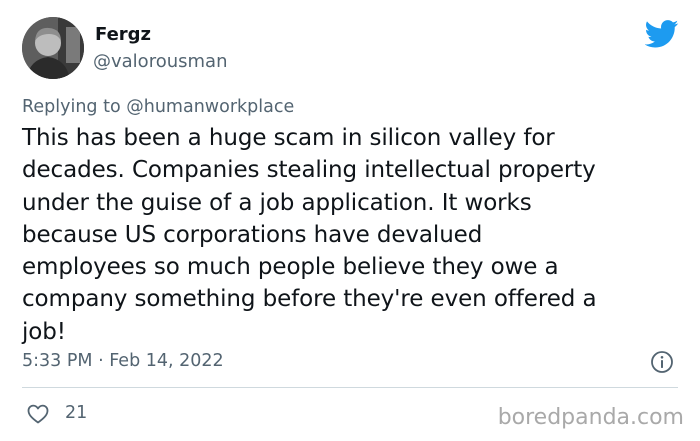 This screenshot has width=700, height=441. I want to click on tweet-timestamp: 5:33 PM · Feb 14, 2022, so click(123, 361).